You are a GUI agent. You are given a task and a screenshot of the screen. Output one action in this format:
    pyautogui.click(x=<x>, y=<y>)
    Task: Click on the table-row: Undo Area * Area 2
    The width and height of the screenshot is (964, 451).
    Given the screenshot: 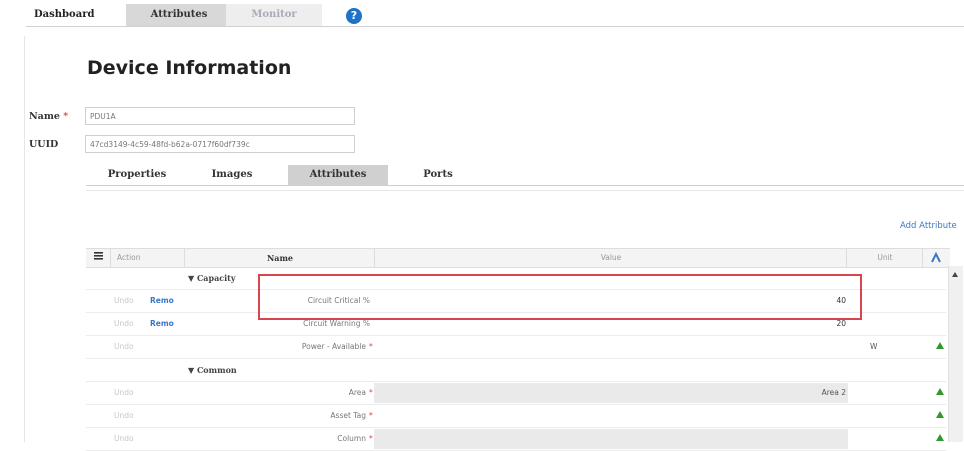 What is the action you would take?
    pyautogui.click(x=516, y=393)
    